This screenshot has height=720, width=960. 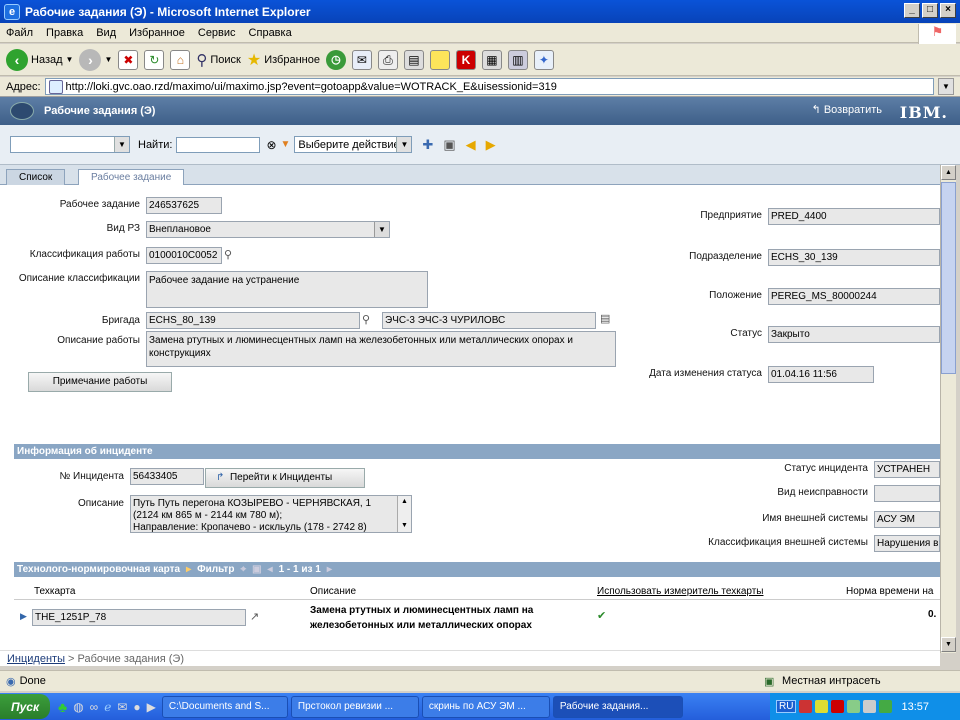 I want to click on back-button: ‹ Назад ▼, so click(x=39, y=59).